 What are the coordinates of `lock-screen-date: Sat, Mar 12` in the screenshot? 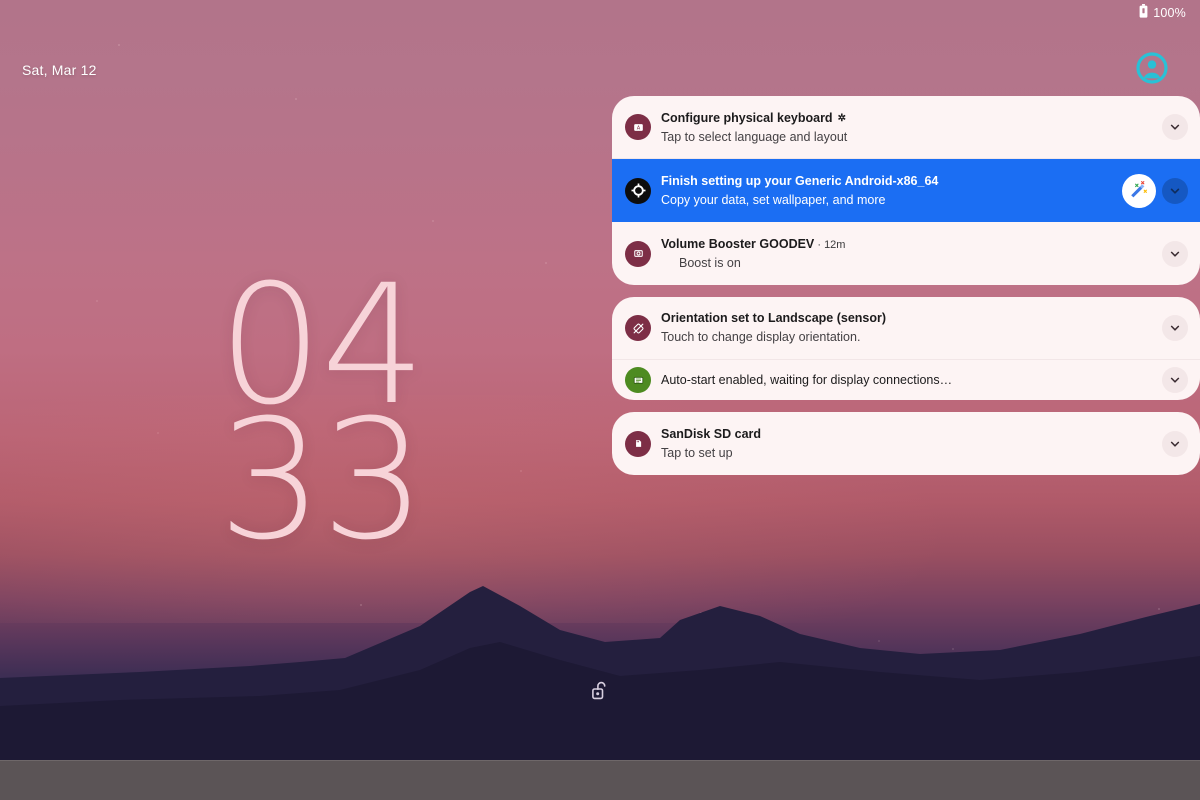 It's located at (59, 70).